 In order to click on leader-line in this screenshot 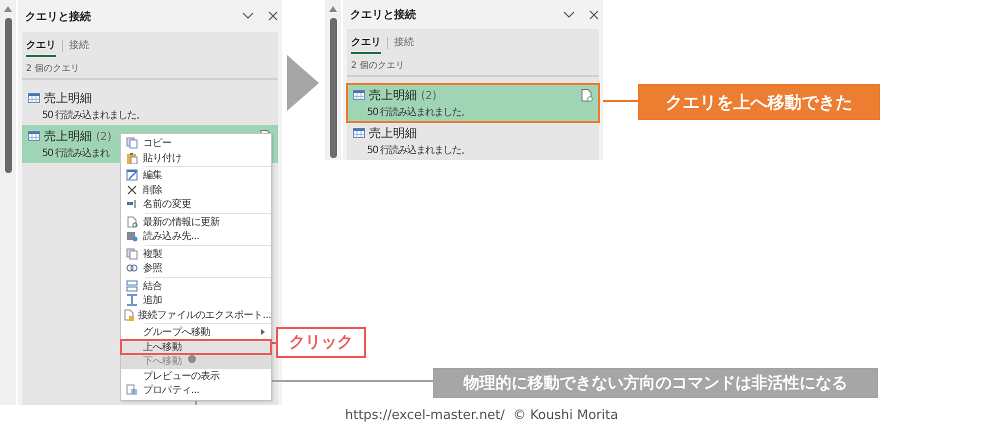, I will do `click(620, 101)`.